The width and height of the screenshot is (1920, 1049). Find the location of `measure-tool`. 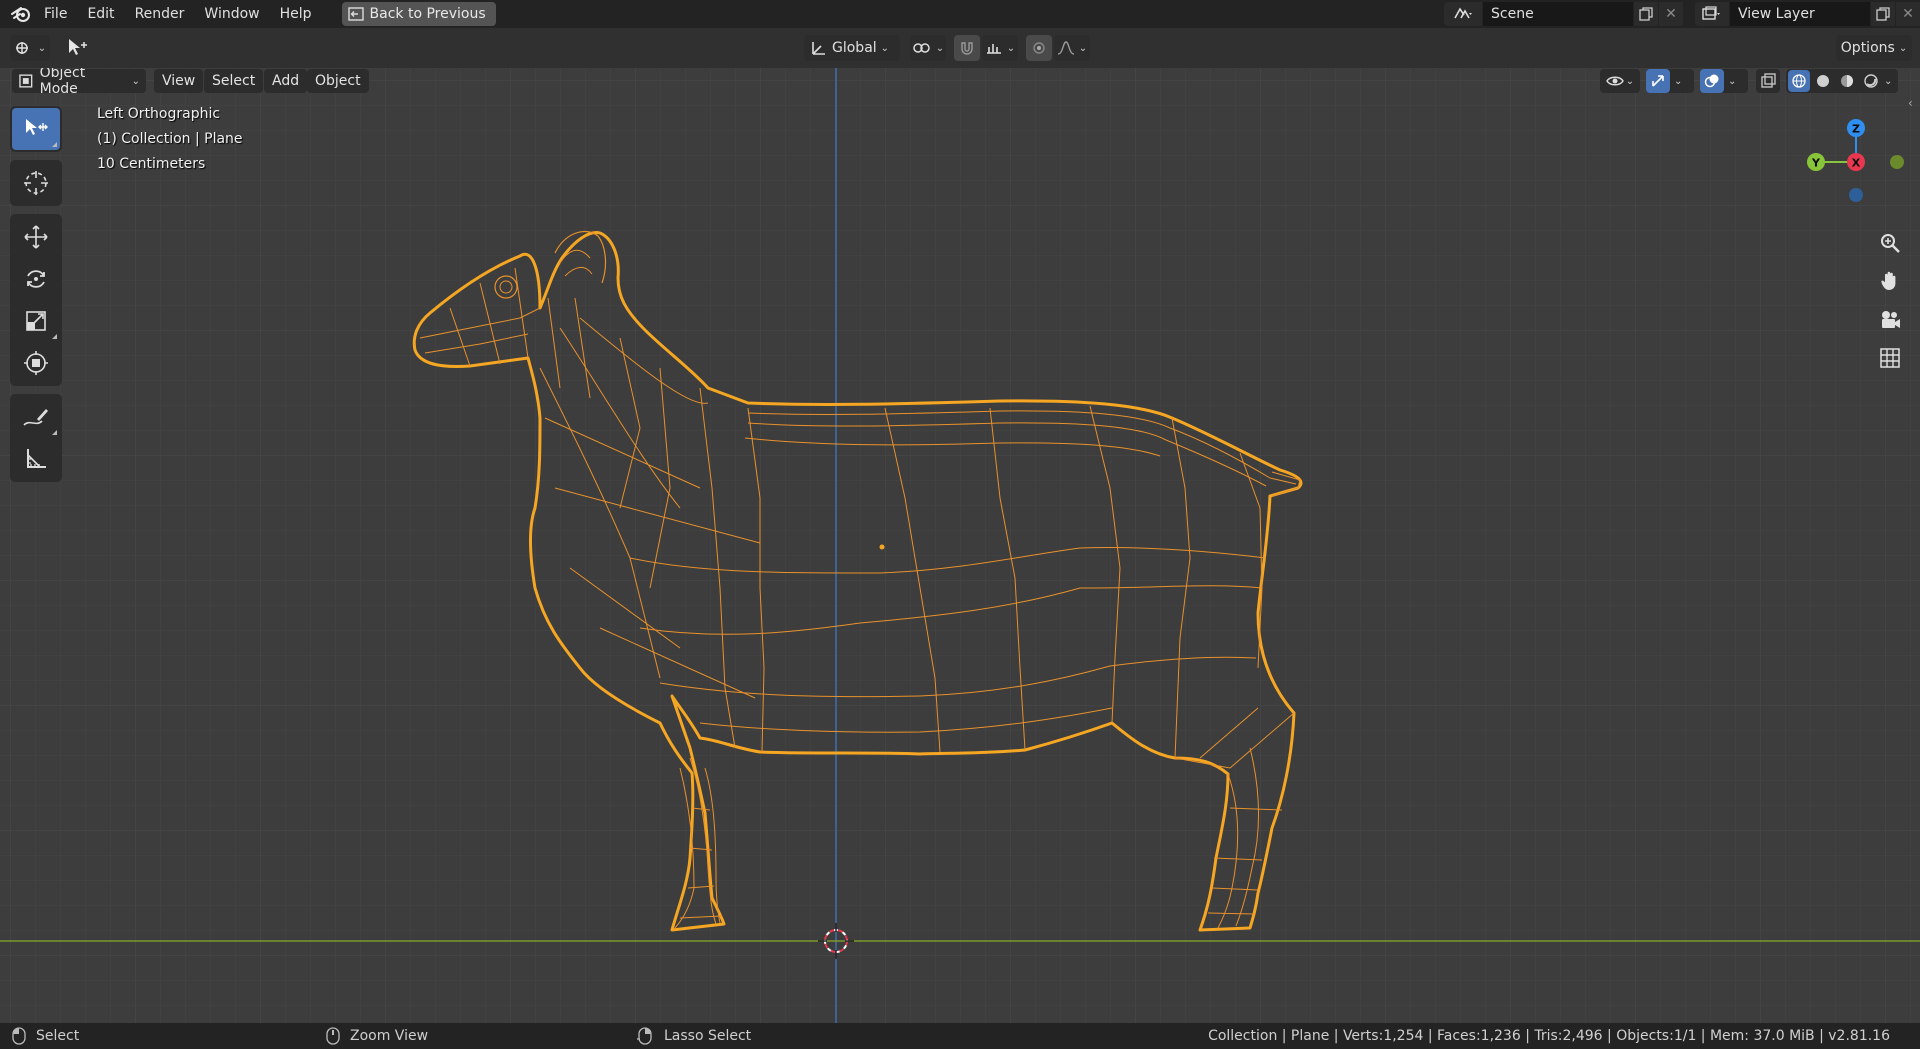

measure-tool is located at coordinates (36, 459).